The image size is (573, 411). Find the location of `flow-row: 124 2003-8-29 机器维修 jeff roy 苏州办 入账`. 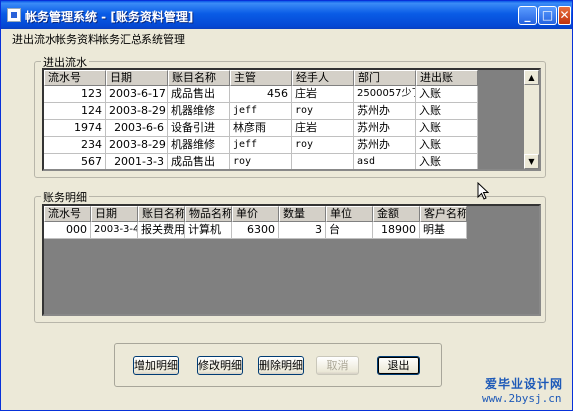

flow-row: 124 2003-8-29 机器维修 jeff roy 苏州办 入账 is located at coordinates (261, 111).